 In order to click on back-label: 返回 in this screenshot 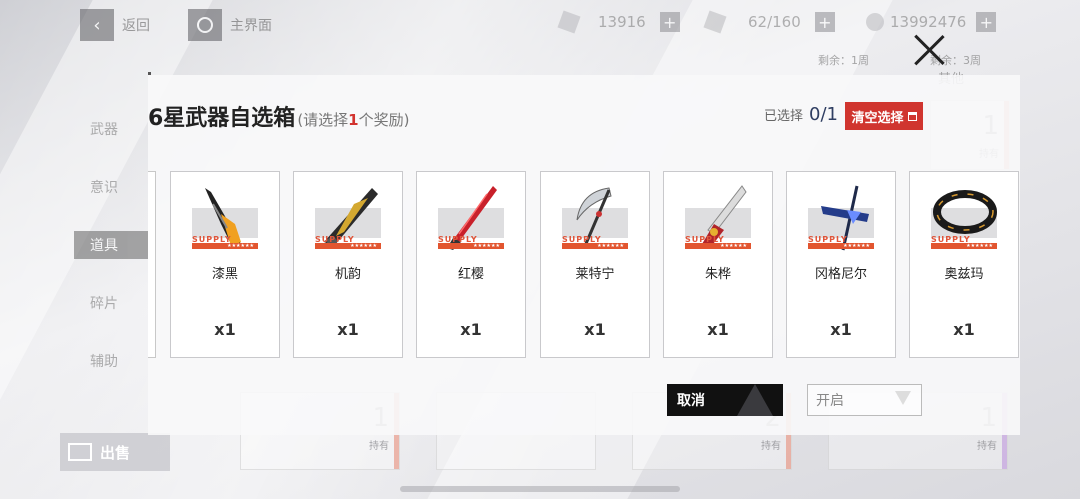, I will do `click(136, 26)`.